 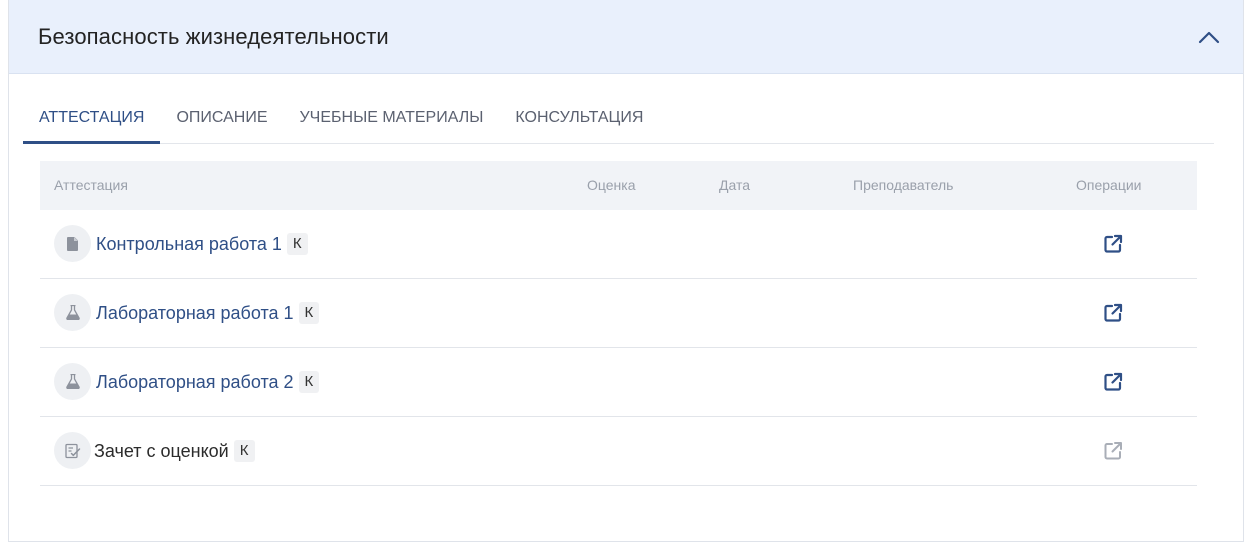 I want to click on tab-materials: УЧЕБНЫЕ МАТЕРИАЛЫ, so click(x=392, y=120).